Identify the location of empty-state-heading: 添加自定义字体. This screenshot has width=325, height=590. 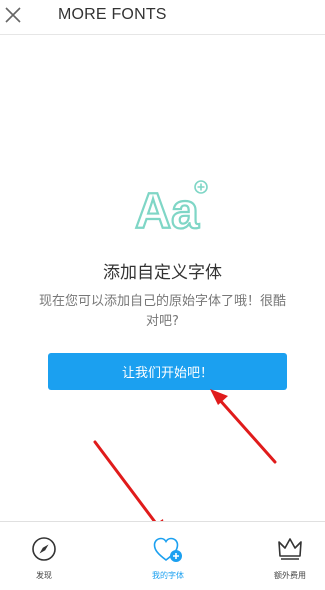
(162, 273).